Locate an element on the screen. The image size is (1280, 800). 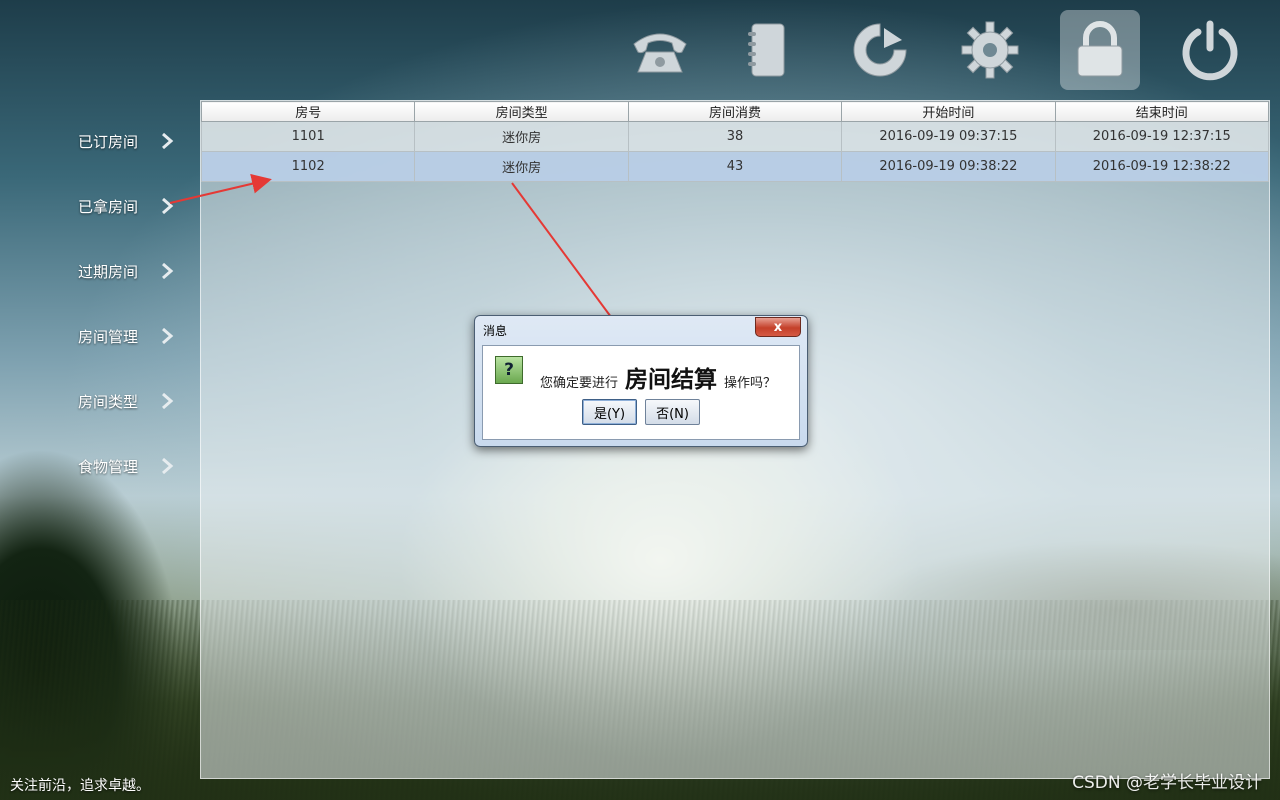
confirm-dialog: 消息 x ? 您确定要进行 房间结算 操作吗？ 是(Y) 否(N) is located at coordinates (641, 381).